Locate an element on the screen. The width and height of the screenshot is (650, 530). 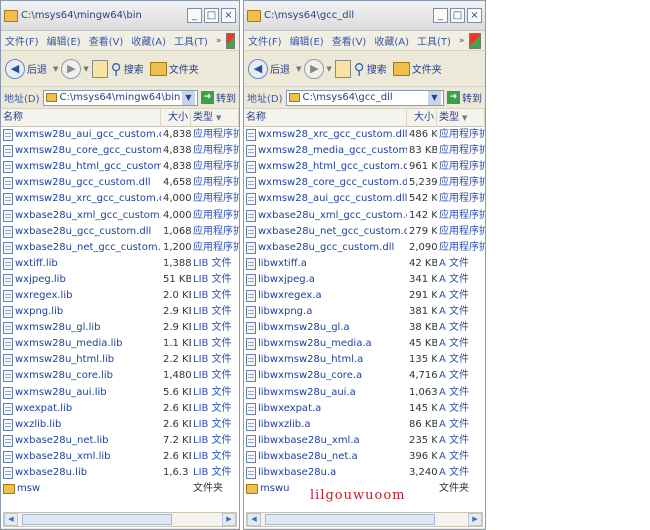
title-bar: C:\msys64\gcc_dll _ □ × is located at coordinates (364, 16).